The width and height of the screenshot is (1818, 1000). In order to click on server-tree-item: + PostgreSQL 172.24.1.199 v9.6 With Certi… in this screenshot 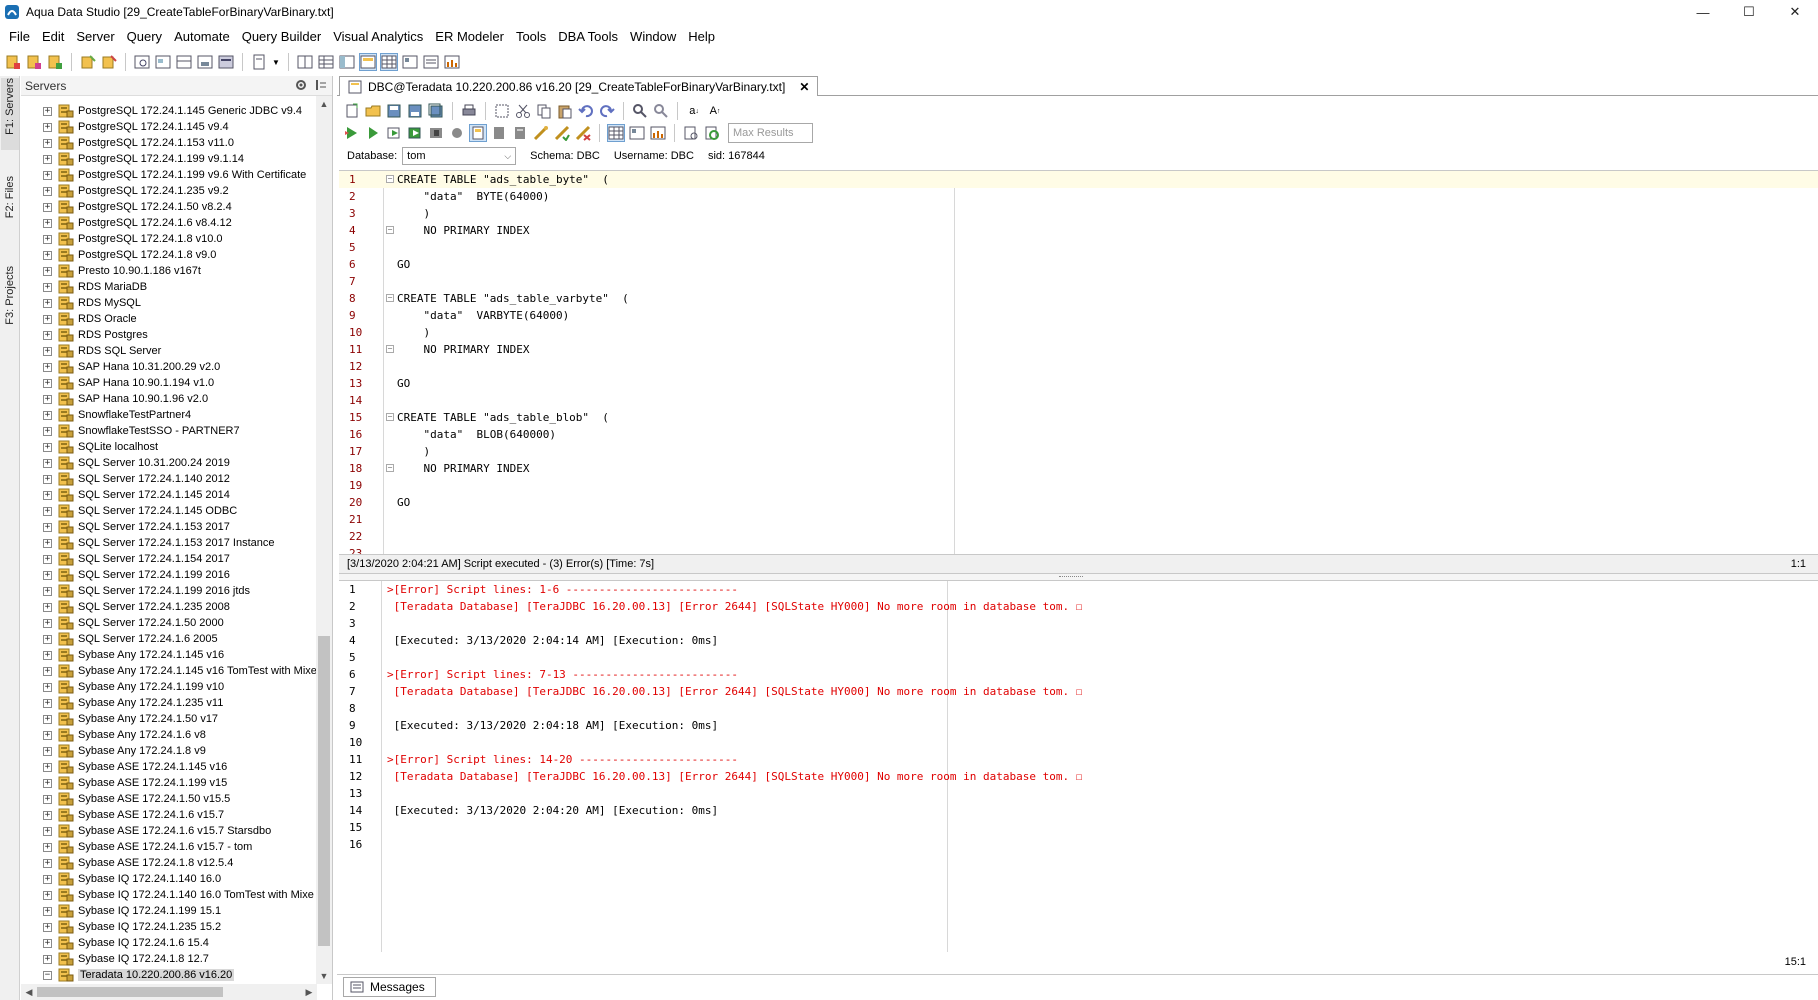, I will do `click(169, 175)`.